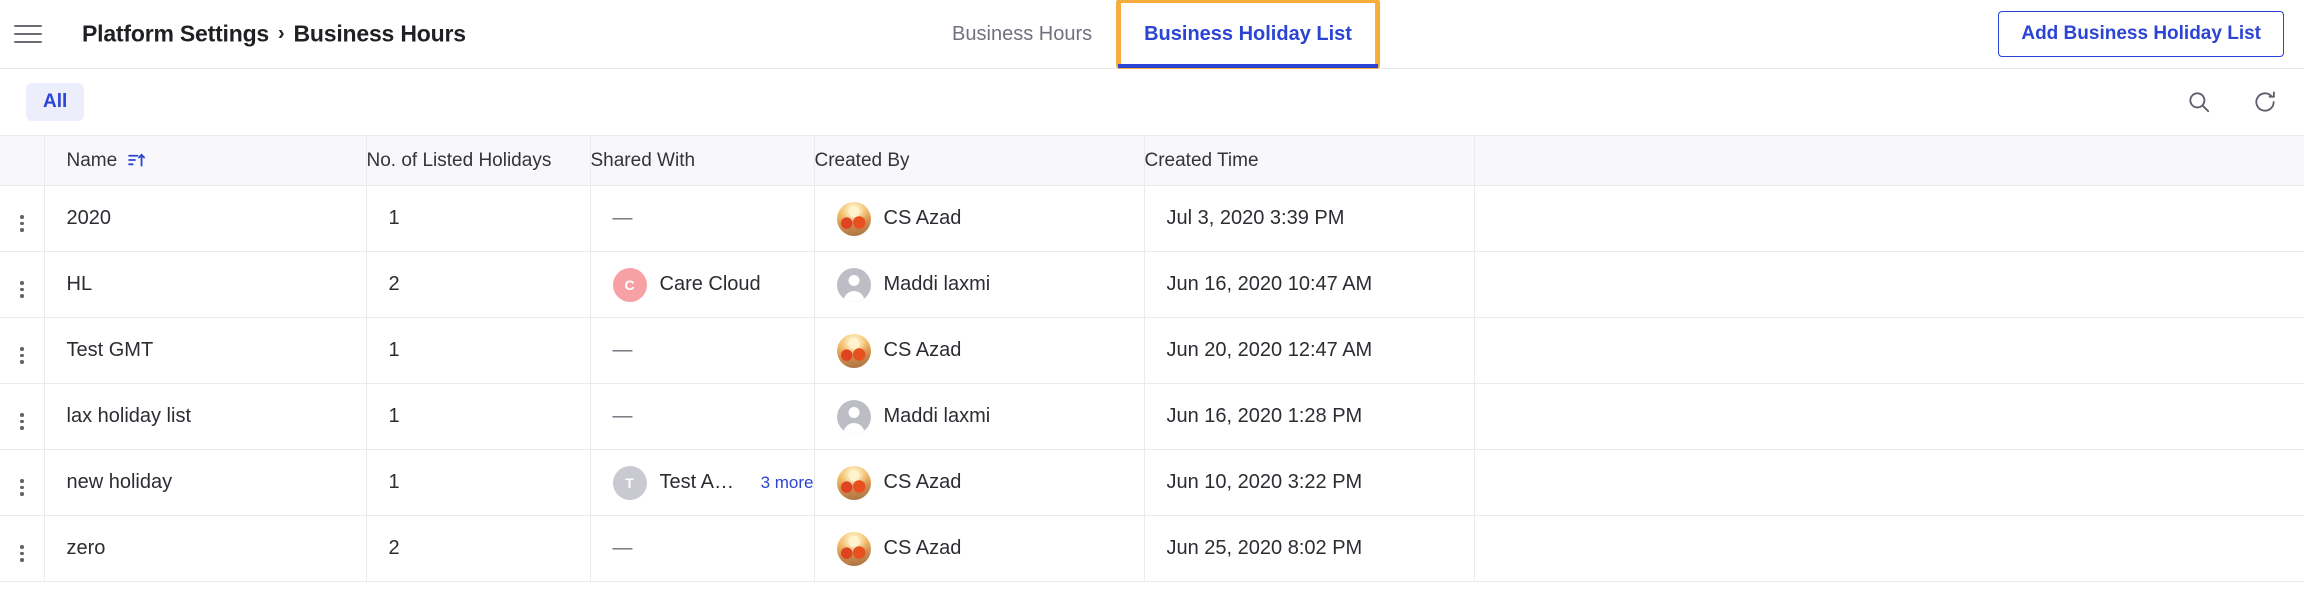 Image resolution: width=2304 pixels, height=596 pixels. I want to click on cell-shared-with: C Care Cloud, so click(702, 284).